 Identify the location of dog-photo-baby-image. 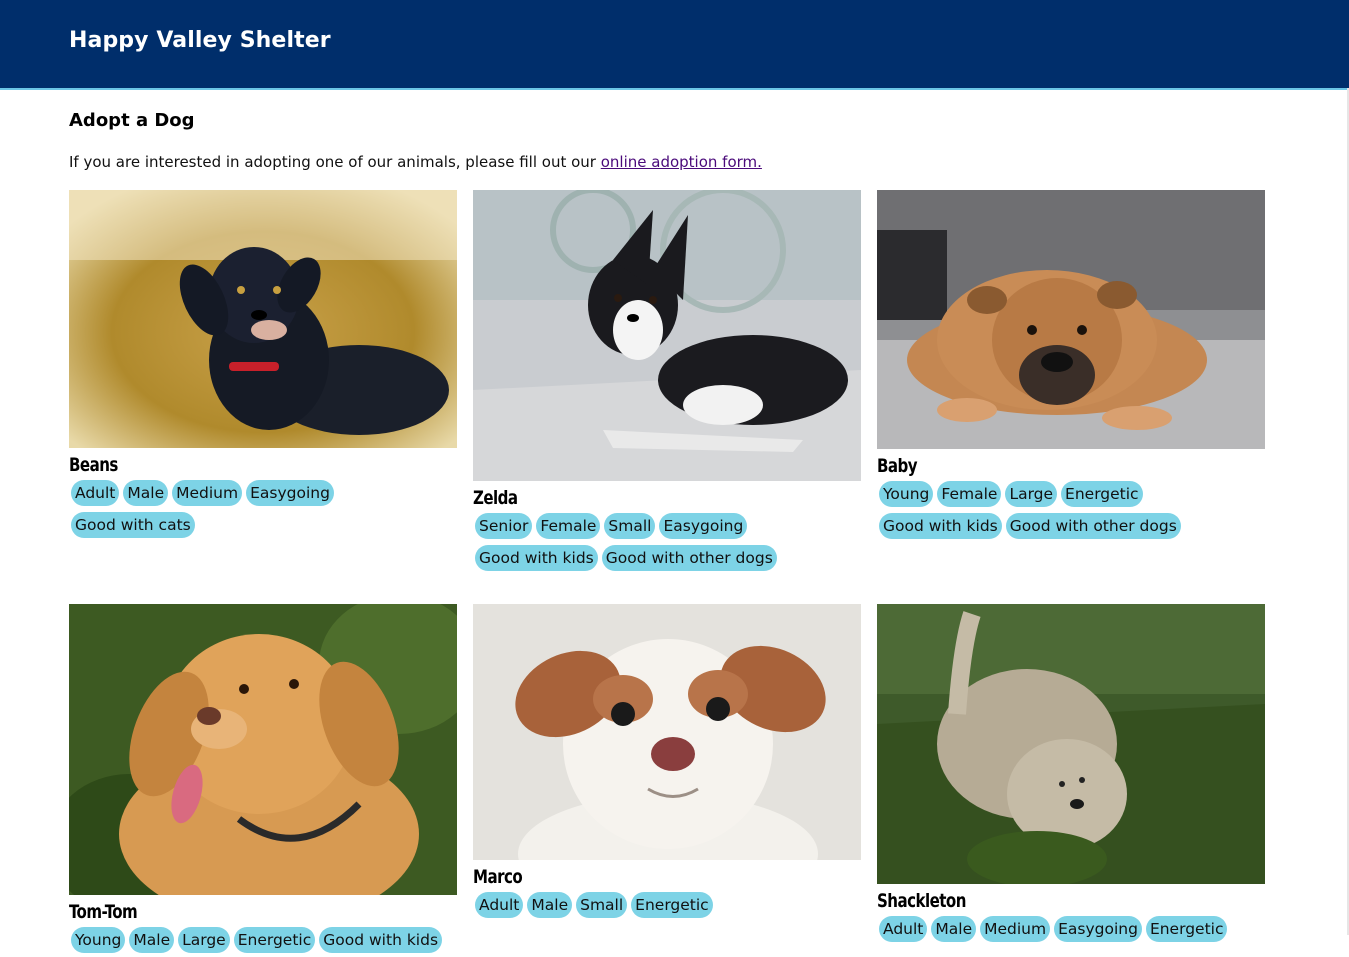
(1071, 319).